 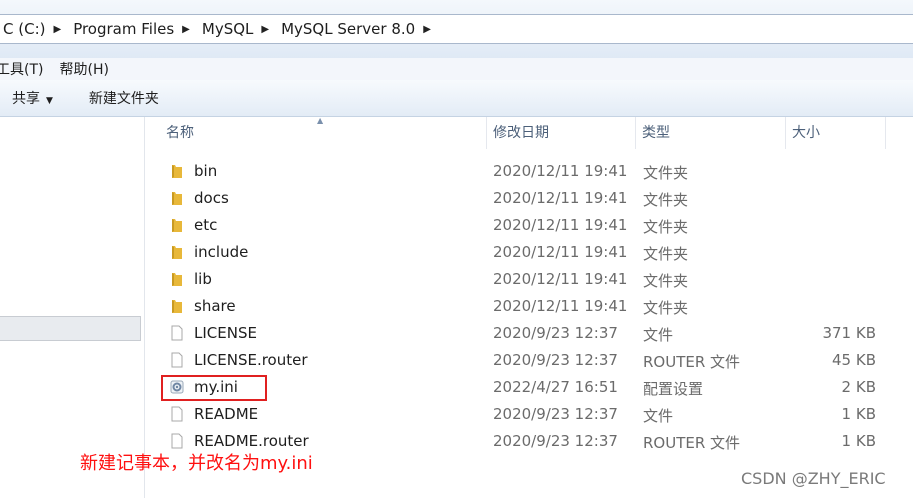 I want to click on list-item: README 2020/9/23 12:37 文件 1 KB, so click(x=530, y=414).